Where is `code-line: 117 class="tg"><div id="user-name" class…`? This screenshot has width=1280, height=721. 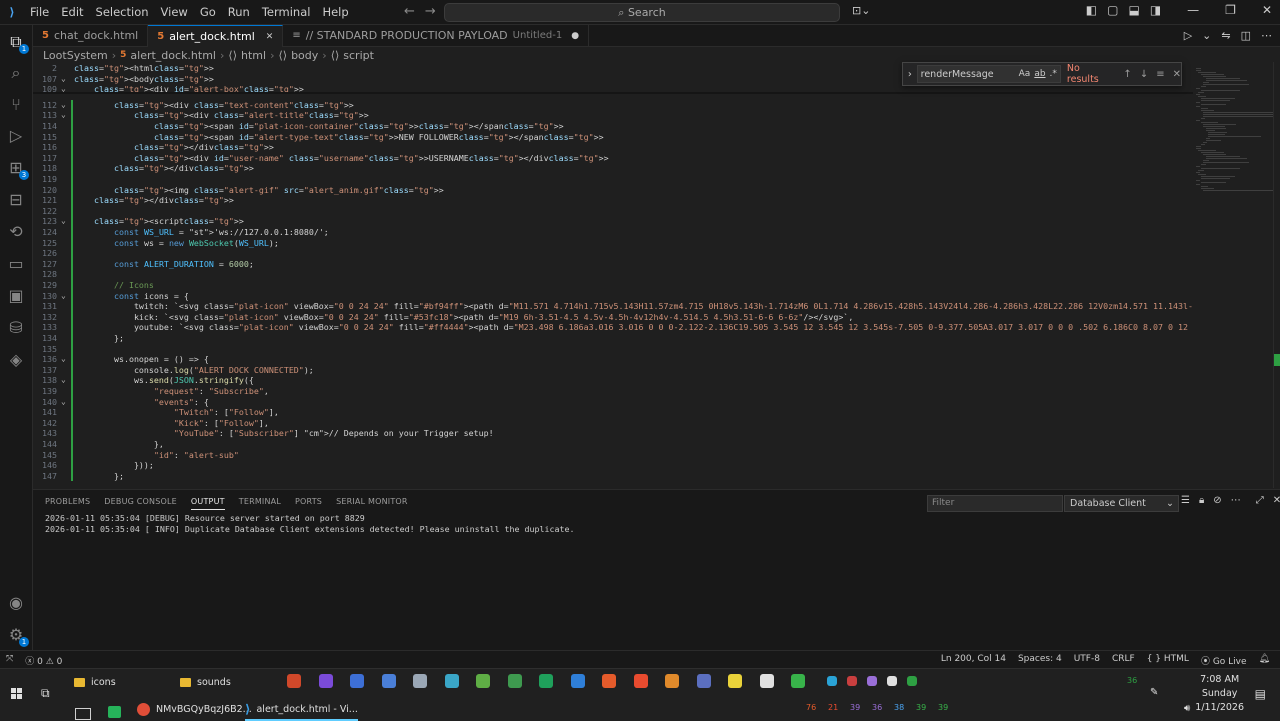
code-line: 117 class="tg"><div id="user-name" class… is located at coordinates (613, 158).